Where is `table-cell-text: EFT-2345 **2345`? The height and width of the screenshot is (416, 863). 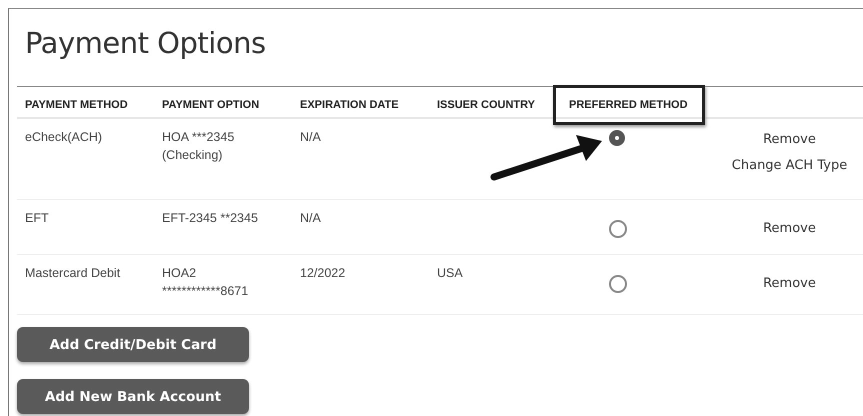
table-cell-text: EFT-2345 **2345 is located at coordinates (210, 218).